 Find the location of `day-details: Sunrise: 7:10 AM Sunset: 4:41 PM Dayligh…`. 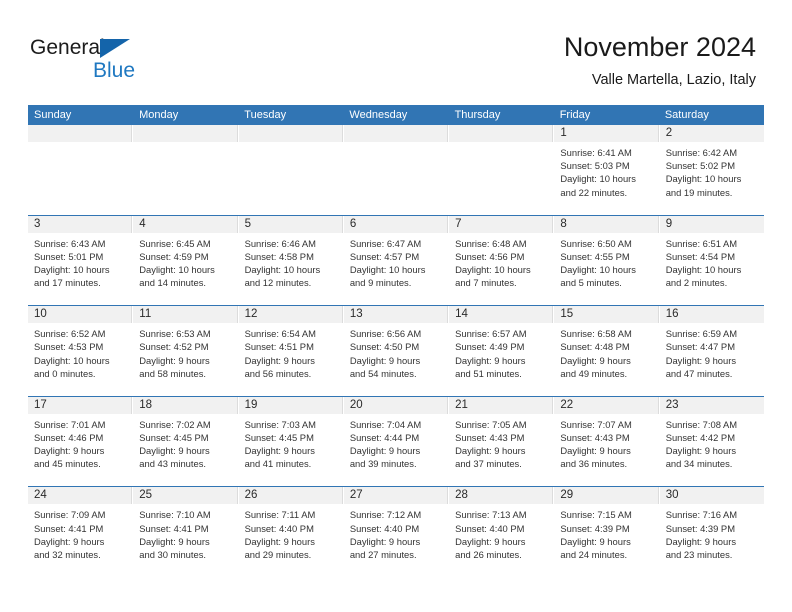

day-details: Sunrise: 7:10 AM Sunset: 4:41 PM Dayligh… is located at coordinates (185, 532).